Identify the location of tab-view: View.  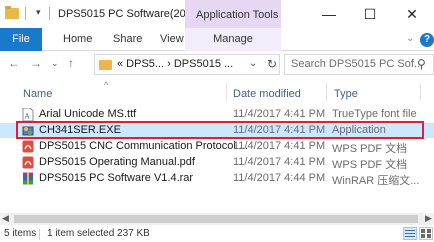
(172, 39).